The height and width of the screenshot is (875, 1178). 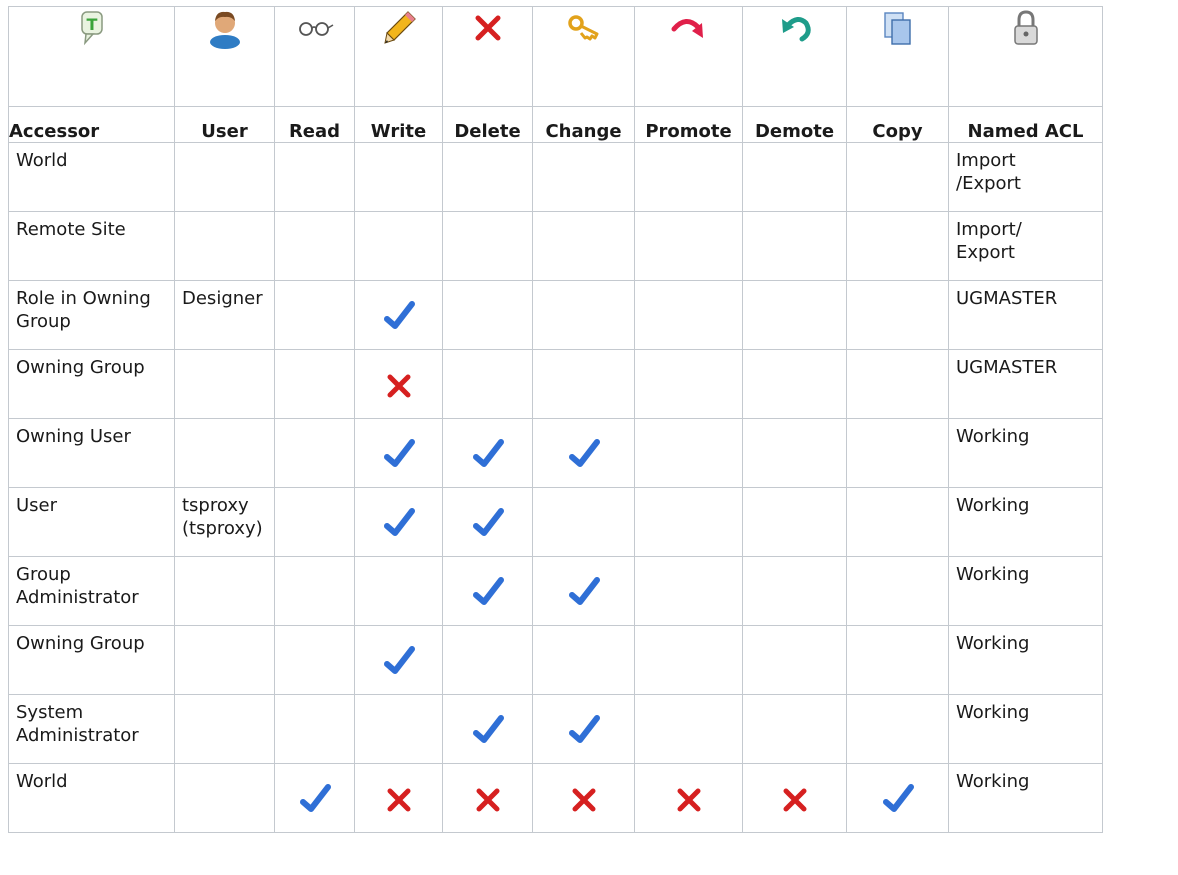 What do you see at coordinates (1026, 28) in the screenshot?
I see `lock-icon` at bounding box center [1026, 28].